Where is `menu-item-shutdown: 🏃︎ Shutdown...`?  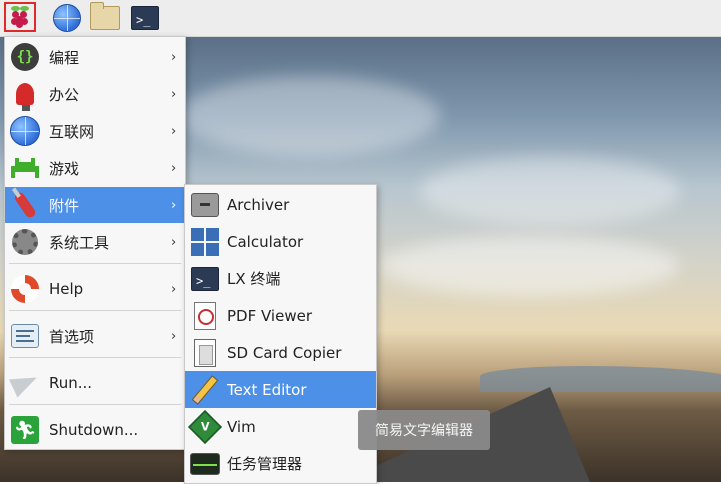
menu-item-shutdown: 🏃︎ Shutdown... is located at coordinates (95, 430).